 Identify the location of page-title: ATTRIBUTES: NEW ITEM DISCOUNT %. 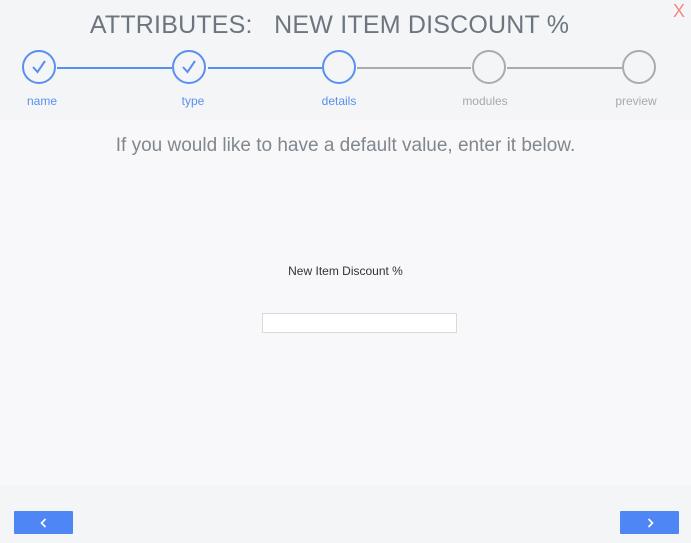
(329, 25).